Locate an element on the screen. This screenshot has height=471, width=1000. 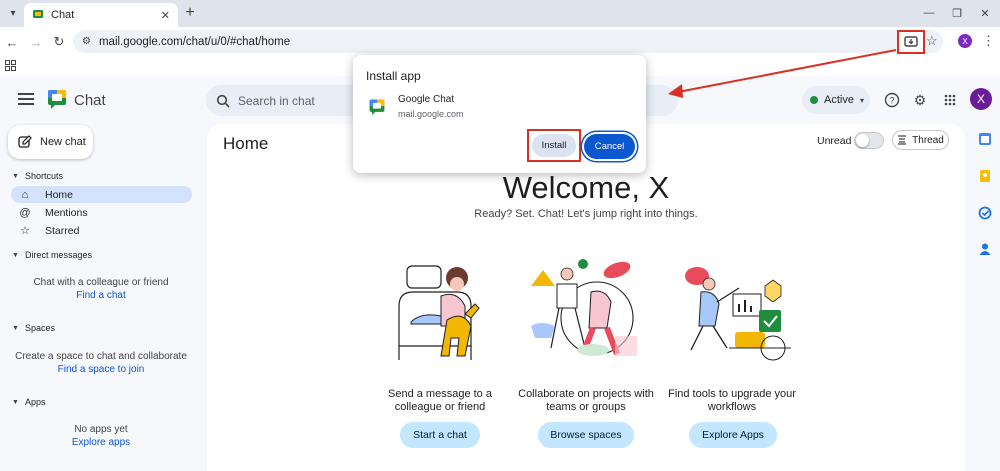
shortcuts-heading: ▼ Shortcuts is located at coordinates (37, 176).